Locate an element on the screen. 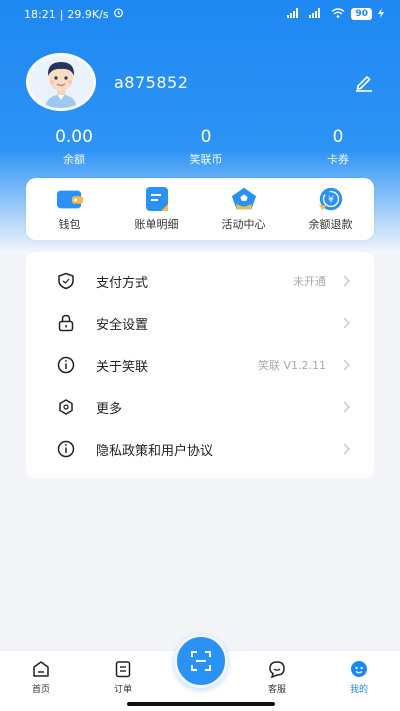 This screenshot has height=711, width=400. coupon-stat: 0 卡券 is located at coordinates (338, 149).